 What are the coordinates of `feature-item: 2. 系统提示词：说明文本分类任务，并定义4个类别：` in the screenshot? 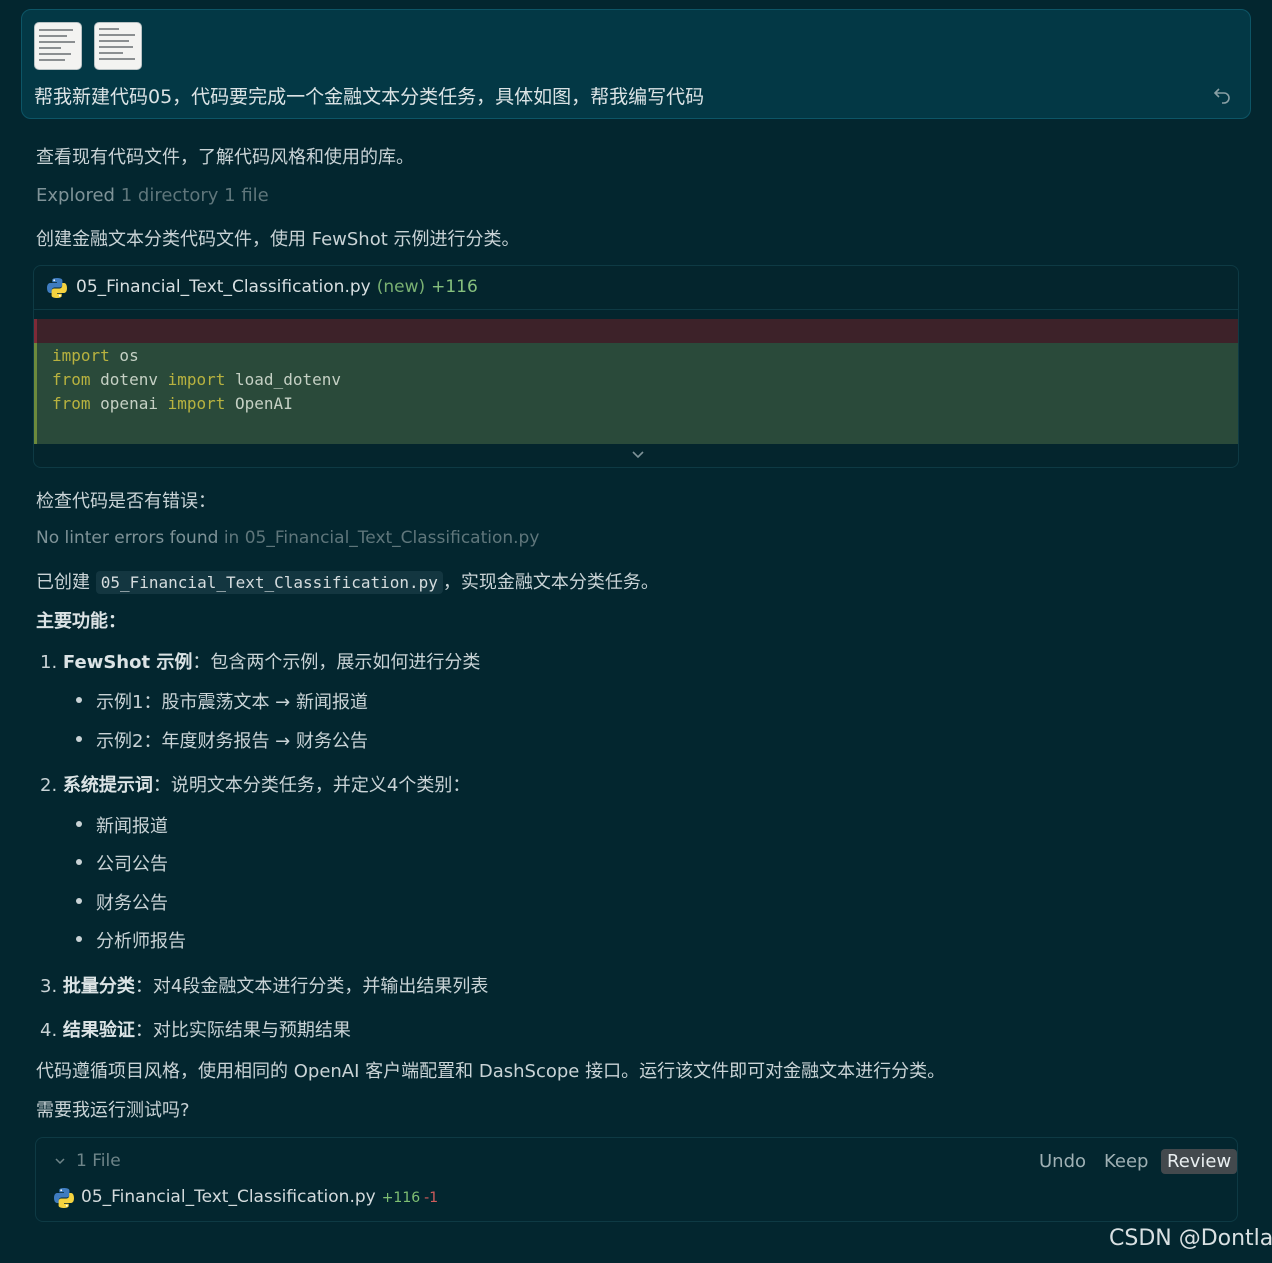 It's located at (255, 785).